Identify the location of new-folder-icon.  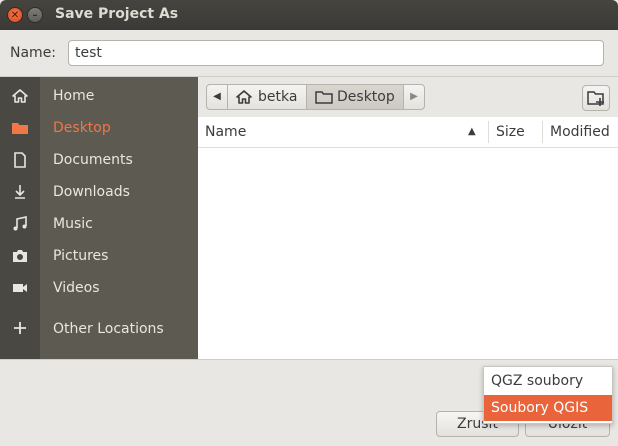
(595, 98).